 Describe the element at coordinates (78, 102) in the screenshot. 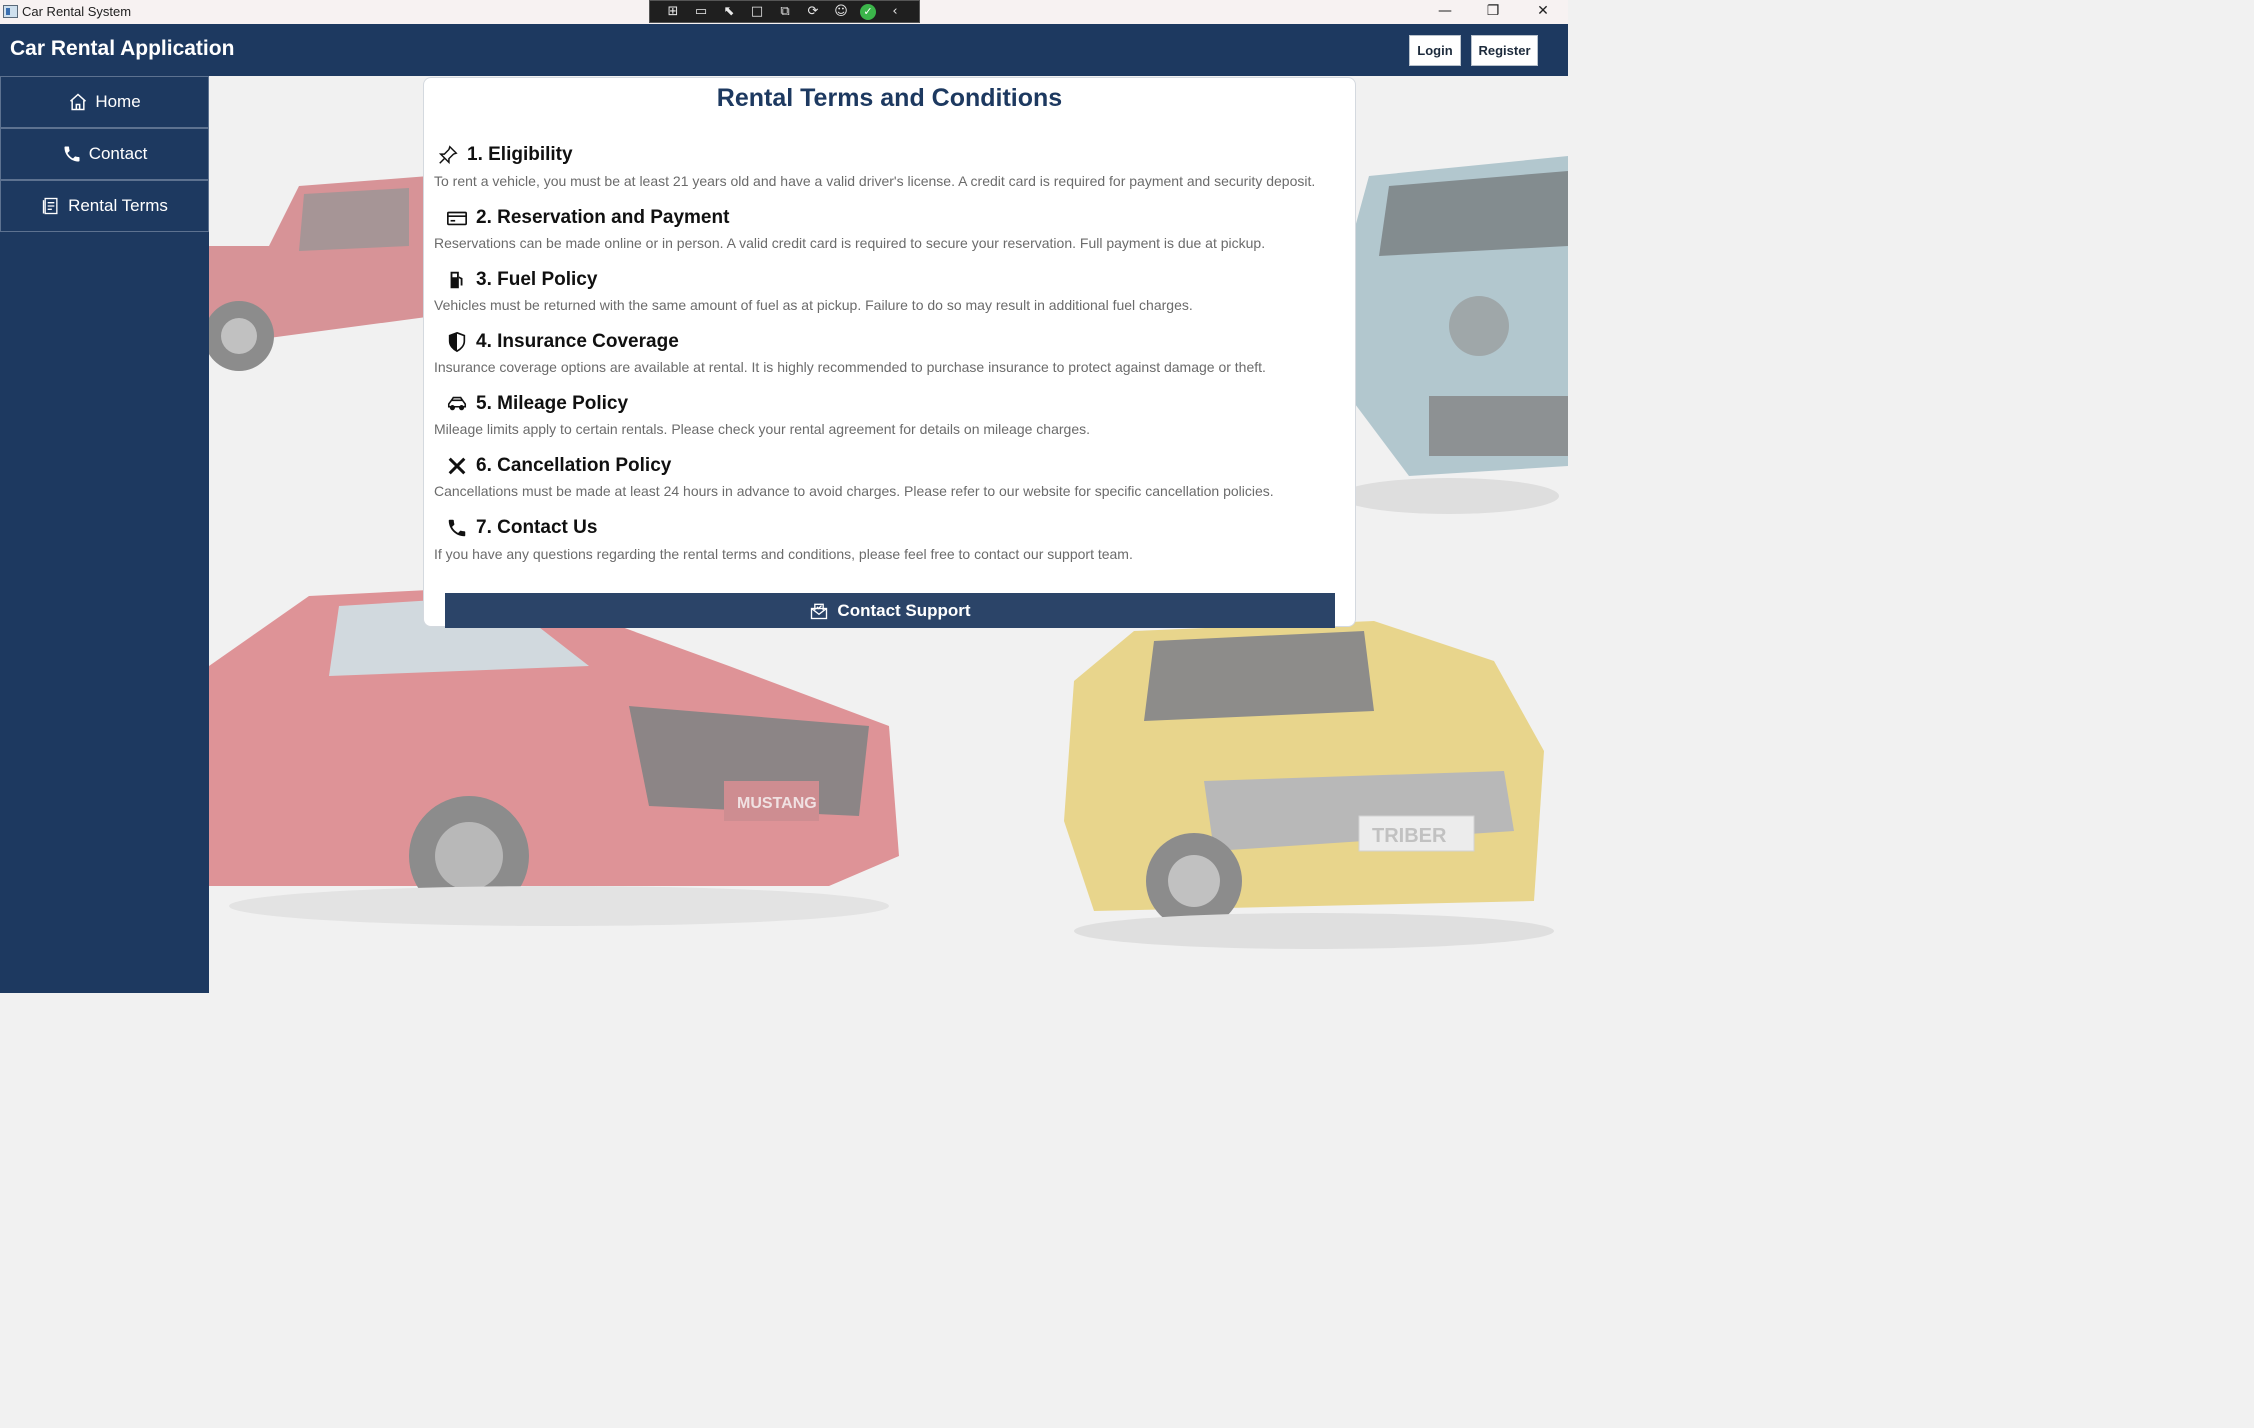

I see `home-icon` at that location.